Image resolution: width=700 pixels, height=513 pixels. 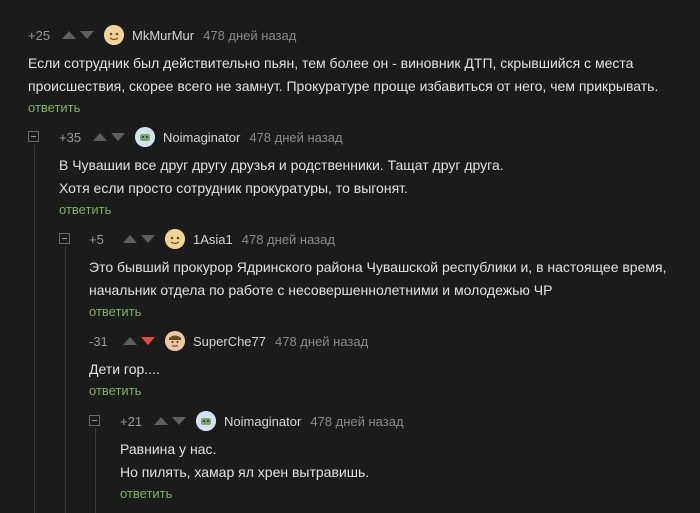 What do you see at coordinates (245, 472) in the screenshot?
I see `comment-line: Но пилять, хамар ял хрен вытравишь.` at bounding box center [245, 472].